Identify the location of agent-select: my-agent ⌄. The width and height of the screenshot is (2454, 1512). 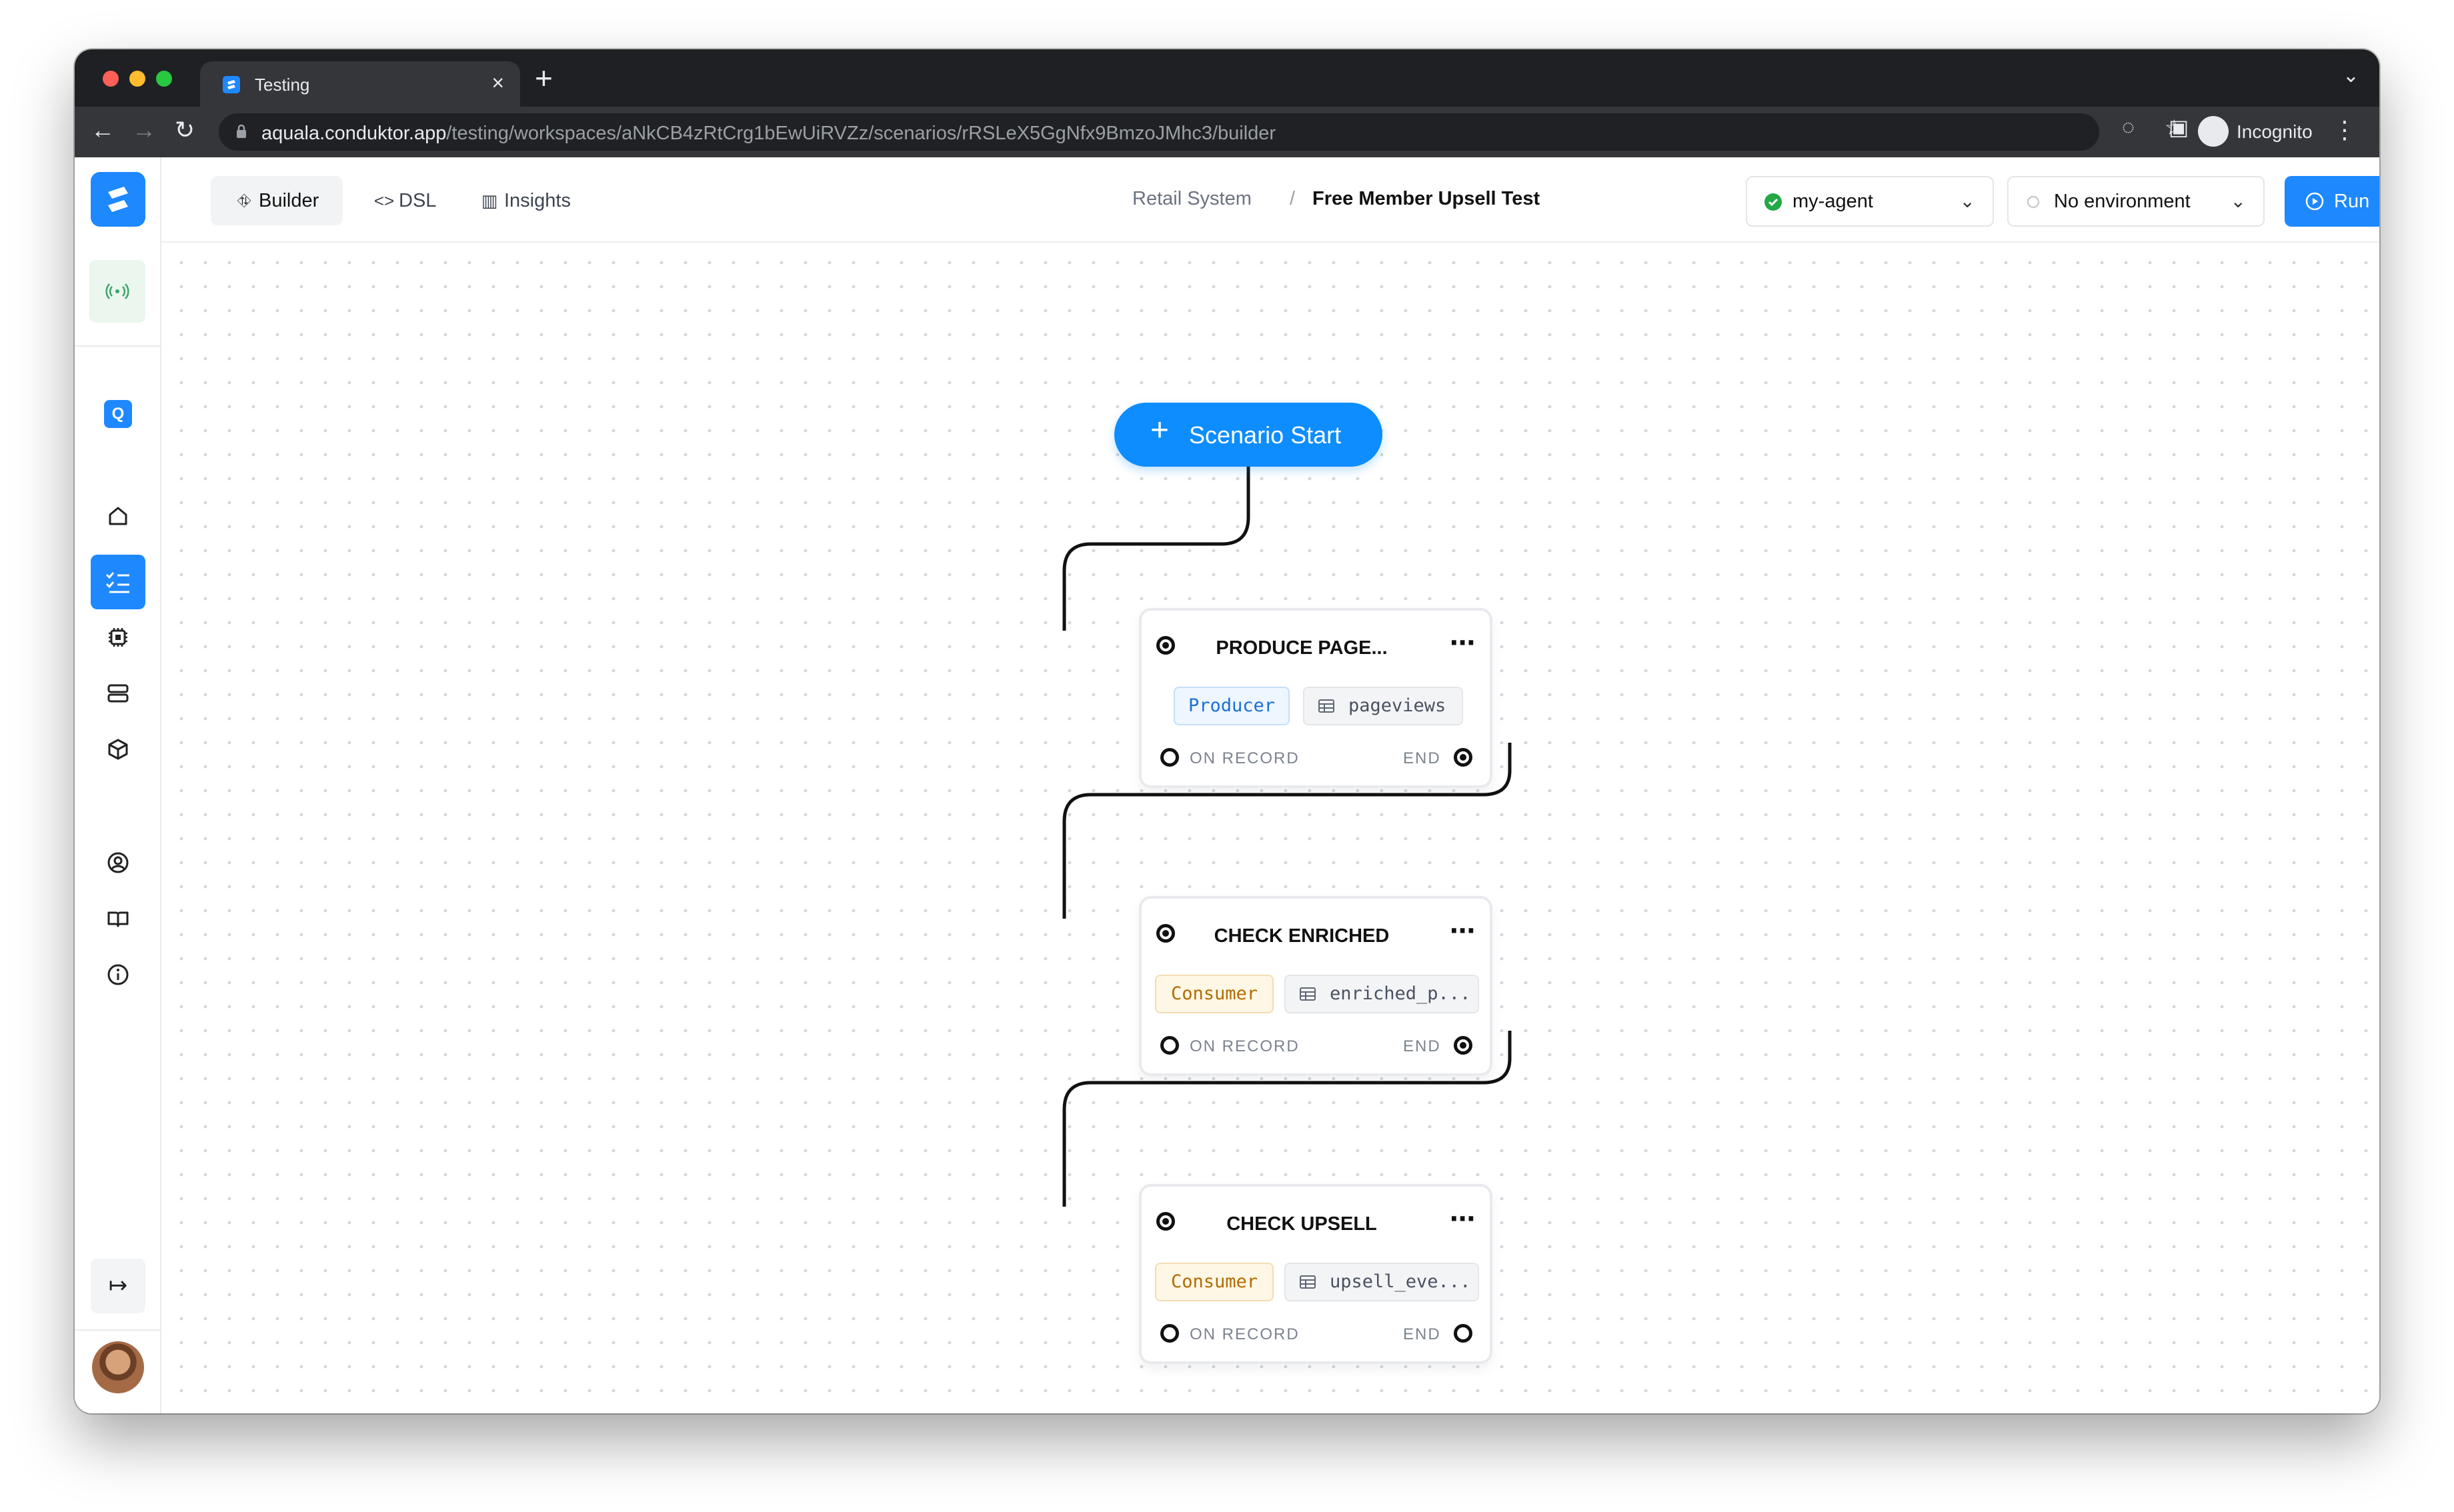
(1870, 201).